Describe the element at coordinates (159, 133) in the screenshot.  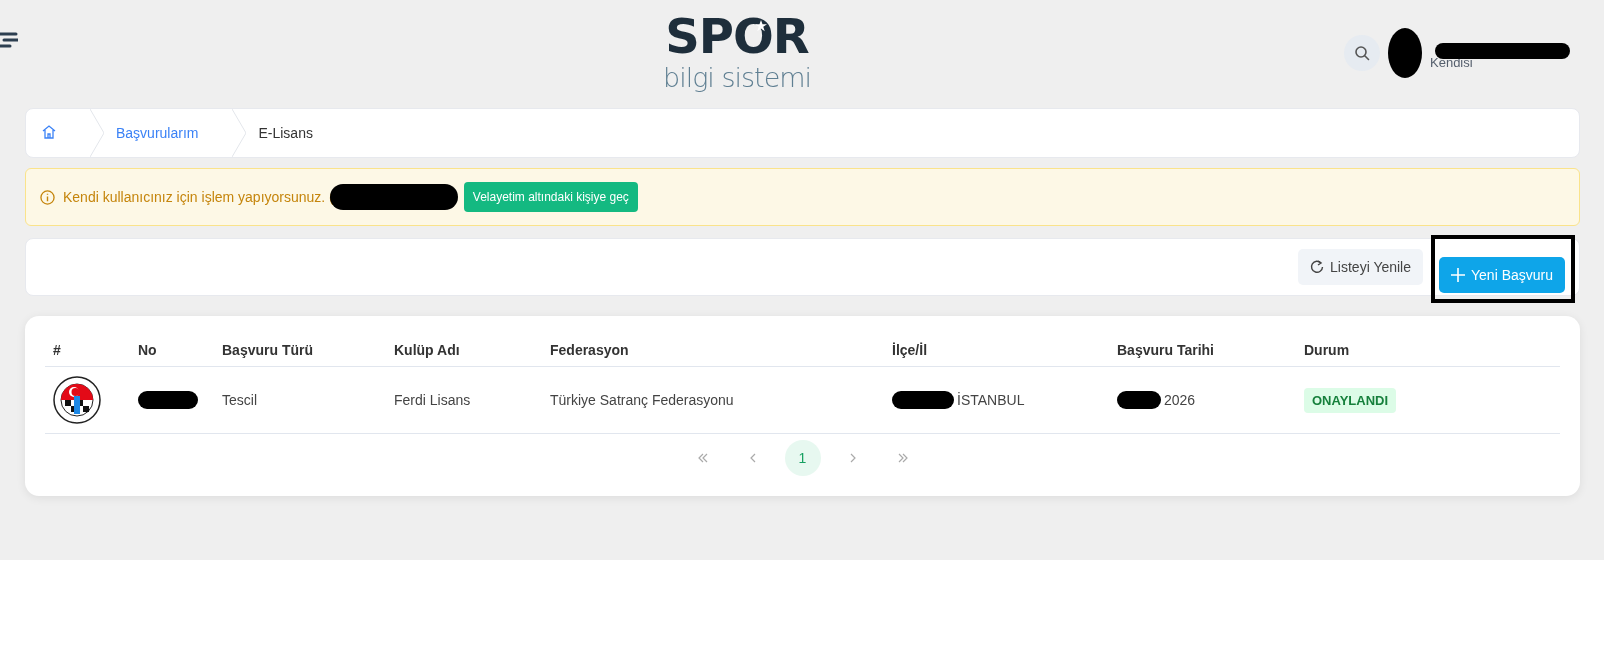
I see `breadcrumb-link: Başvurularım` at that location.